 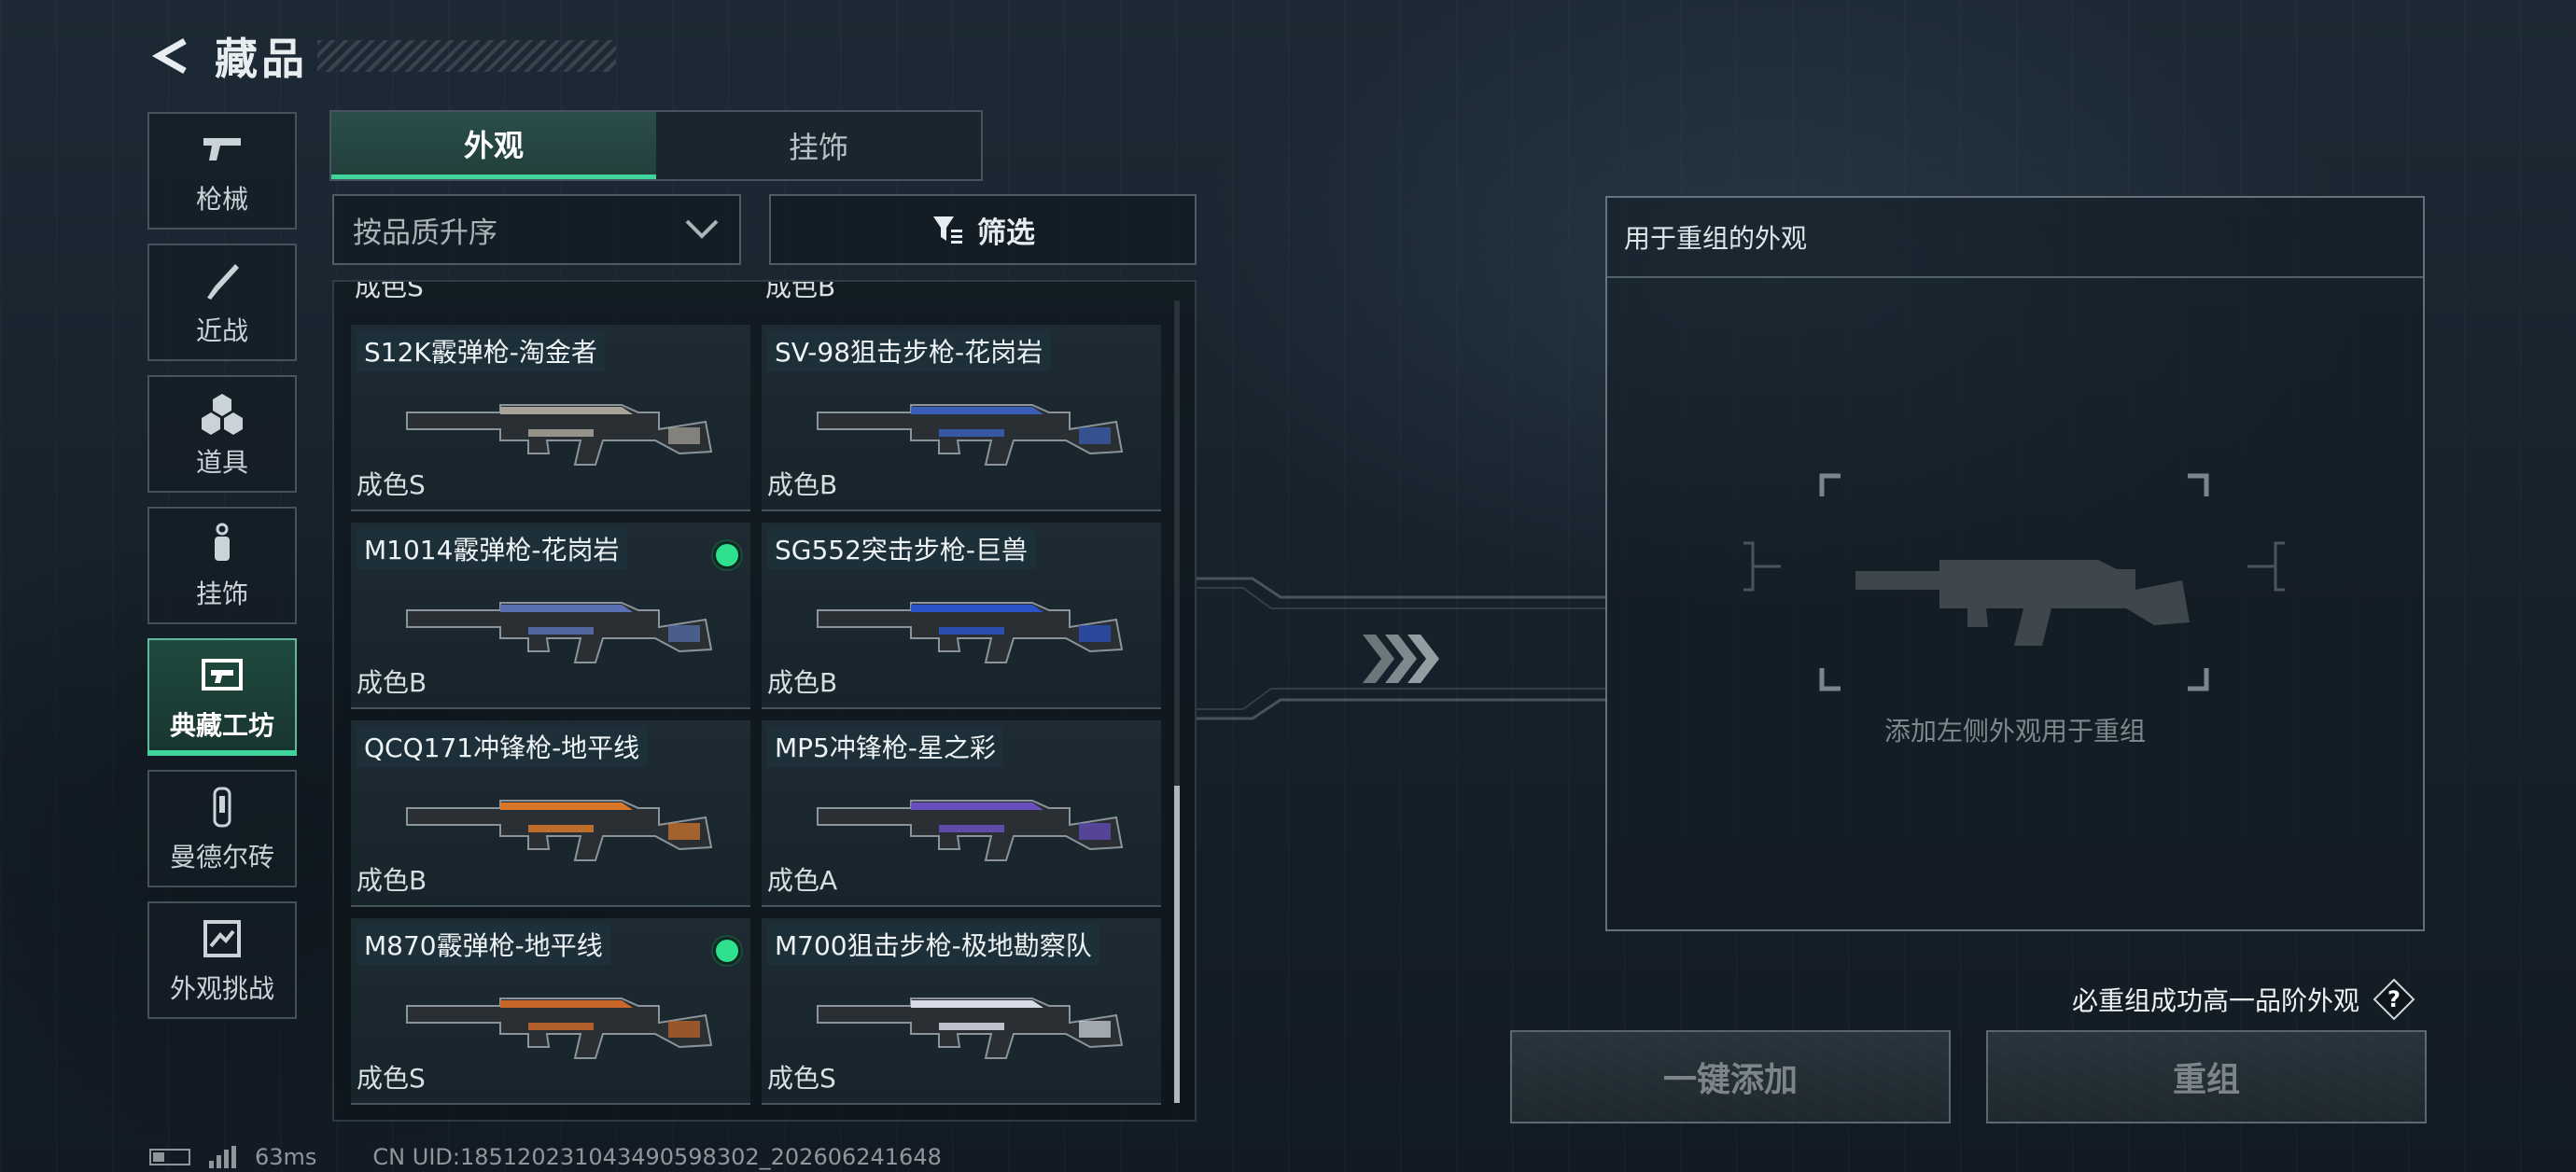 I want to click on nav-label: 挂饰, so click(x=221, y=594).